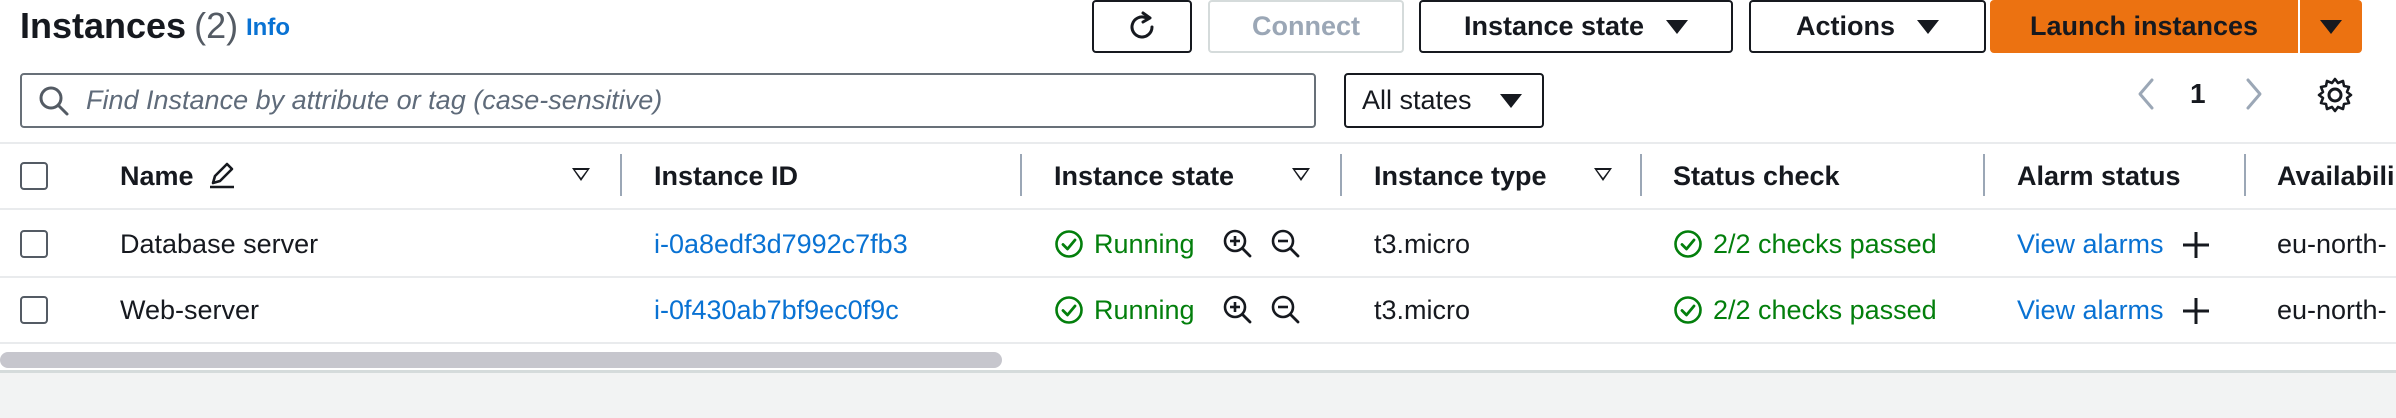 This screenshot has height=418, width=2396. What do you see at coordinates (2099, 176) in the screenshot?
I see `column-header-alarm-status: Alarm status` at bounding box center [2099, 176].